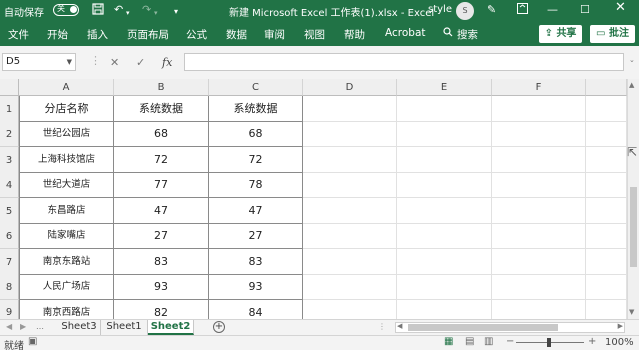 The width and height of the screenshot is (639, 352). Describe the element at coordinates (9, 262) in the screenshot. I see `row-header-7: 7` at that location.